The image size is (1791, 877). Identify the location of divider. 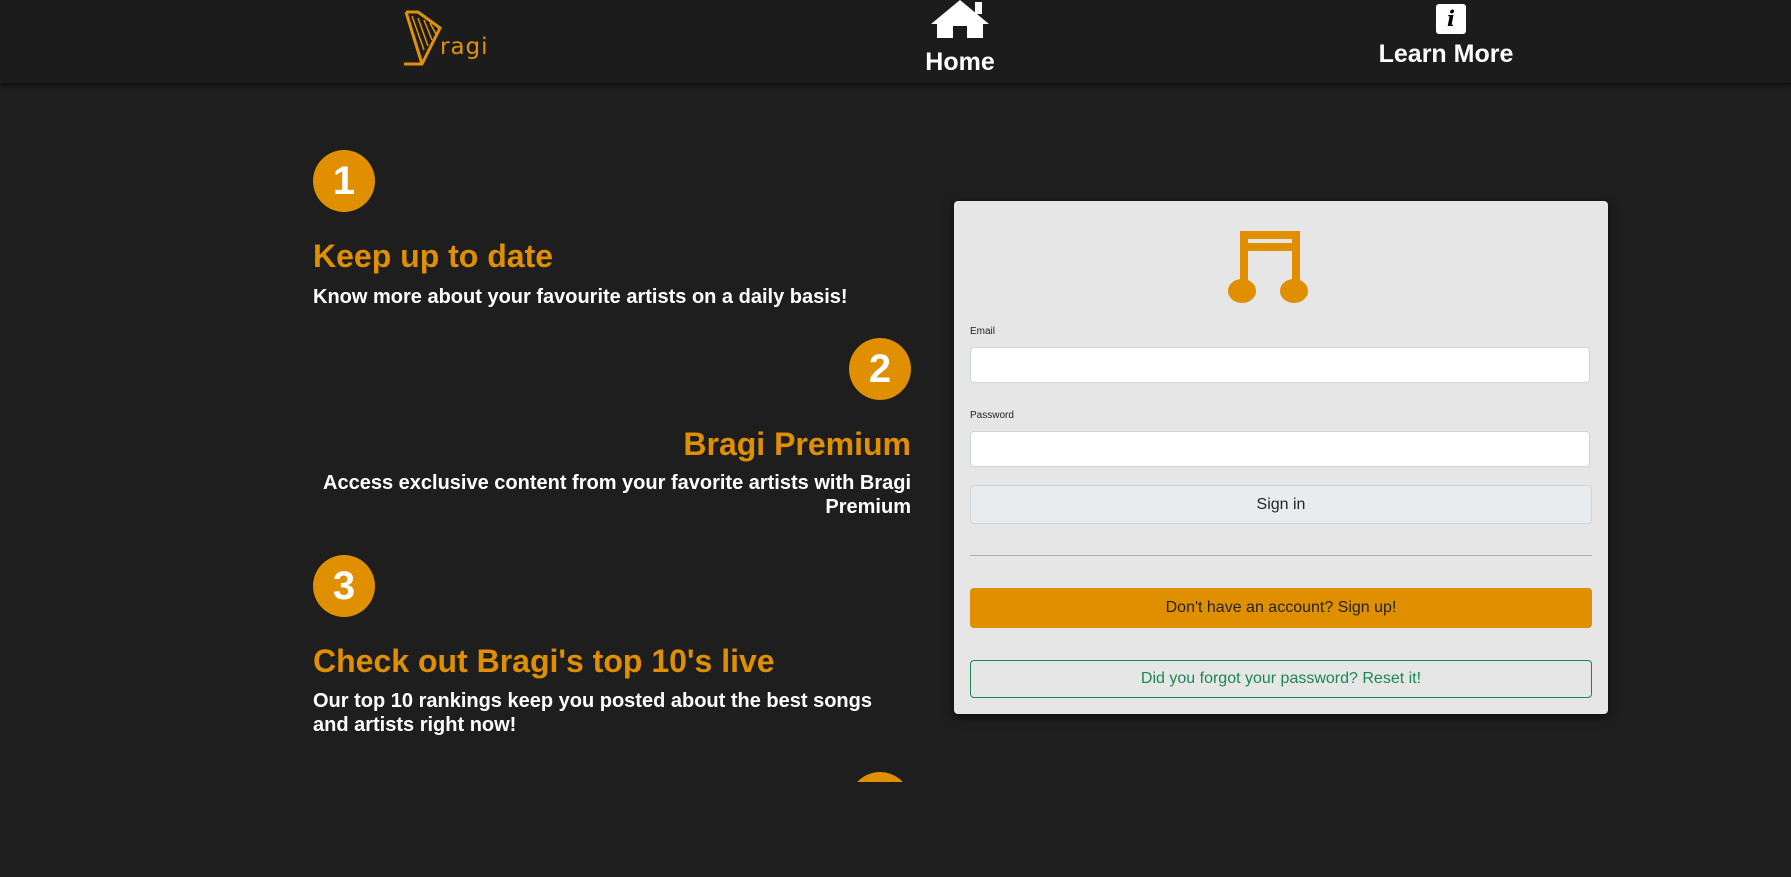
(1281, 555).